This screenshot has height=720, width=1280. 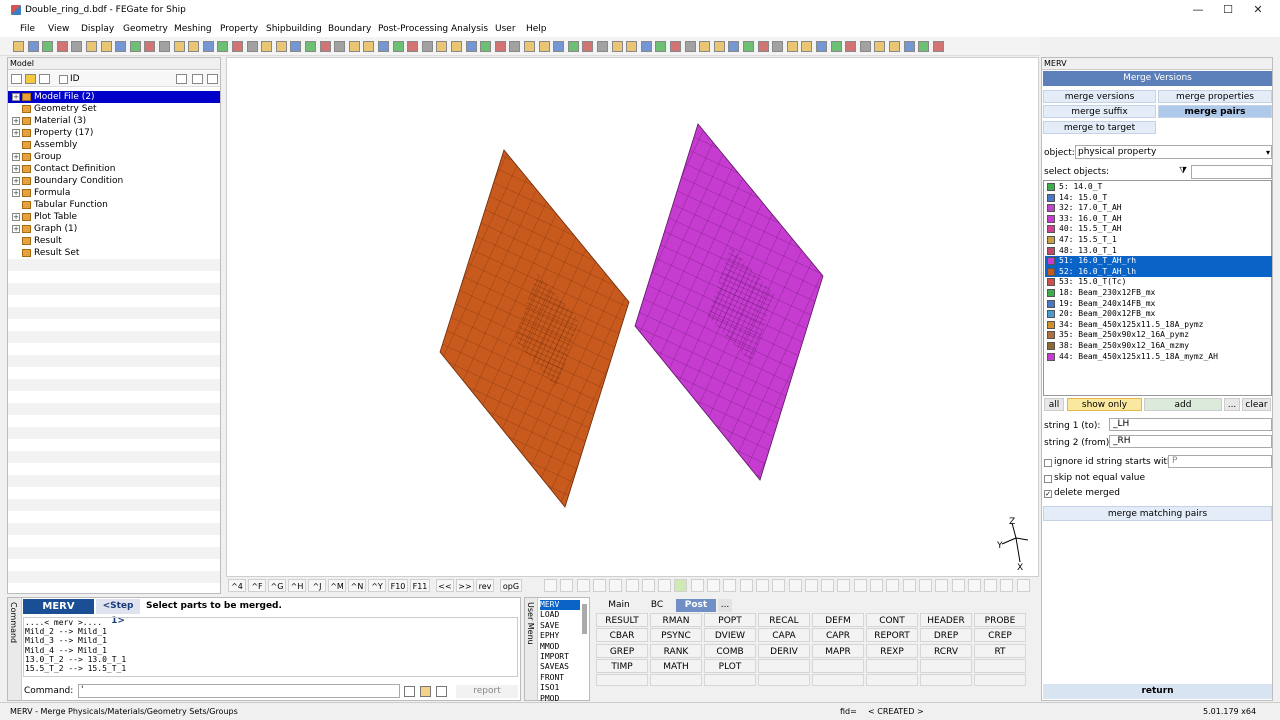 What do you see at coordinates (277, 585) in the screenshot?
I see `view-shortcut-button: ^G` at bounding box center [277, 585].